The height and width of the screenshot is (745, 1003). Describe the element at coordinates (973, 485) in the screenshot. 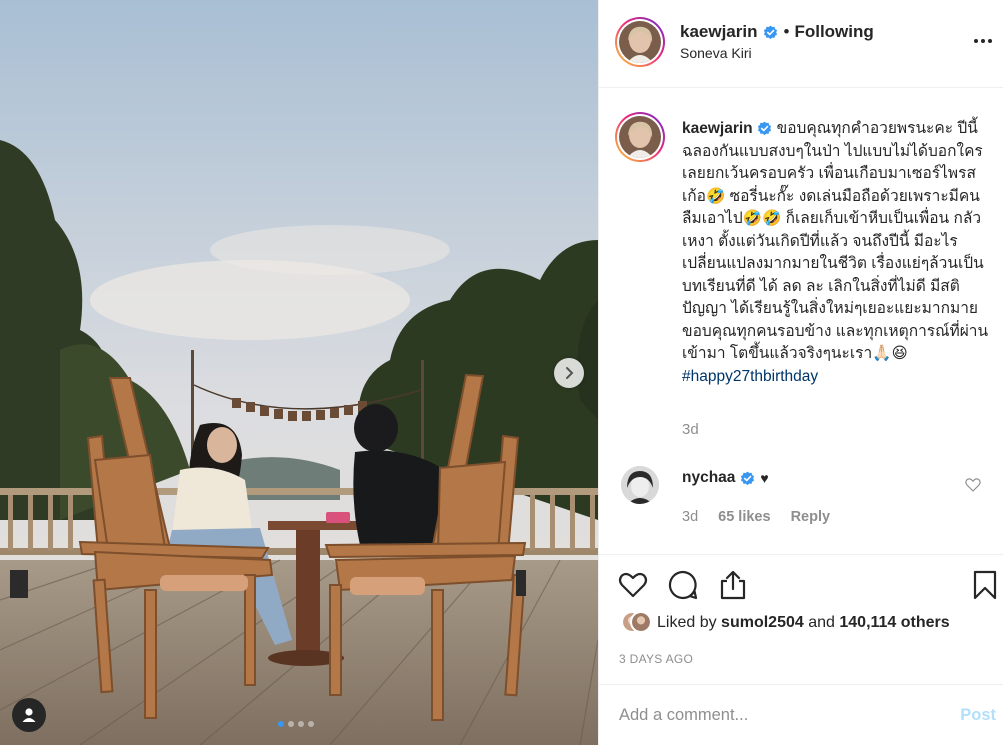

I see `comment-heart-icon` at that location.